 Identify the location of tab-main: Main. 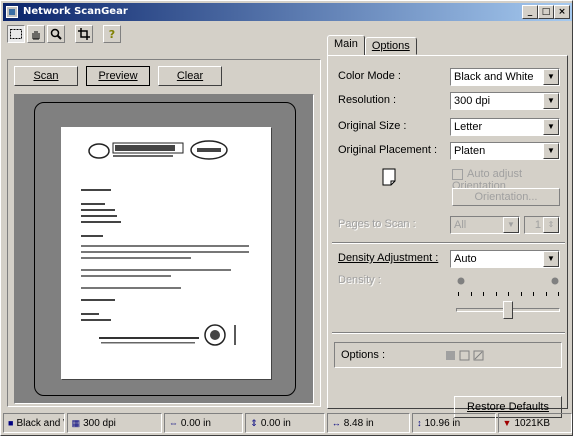
(346, 45).